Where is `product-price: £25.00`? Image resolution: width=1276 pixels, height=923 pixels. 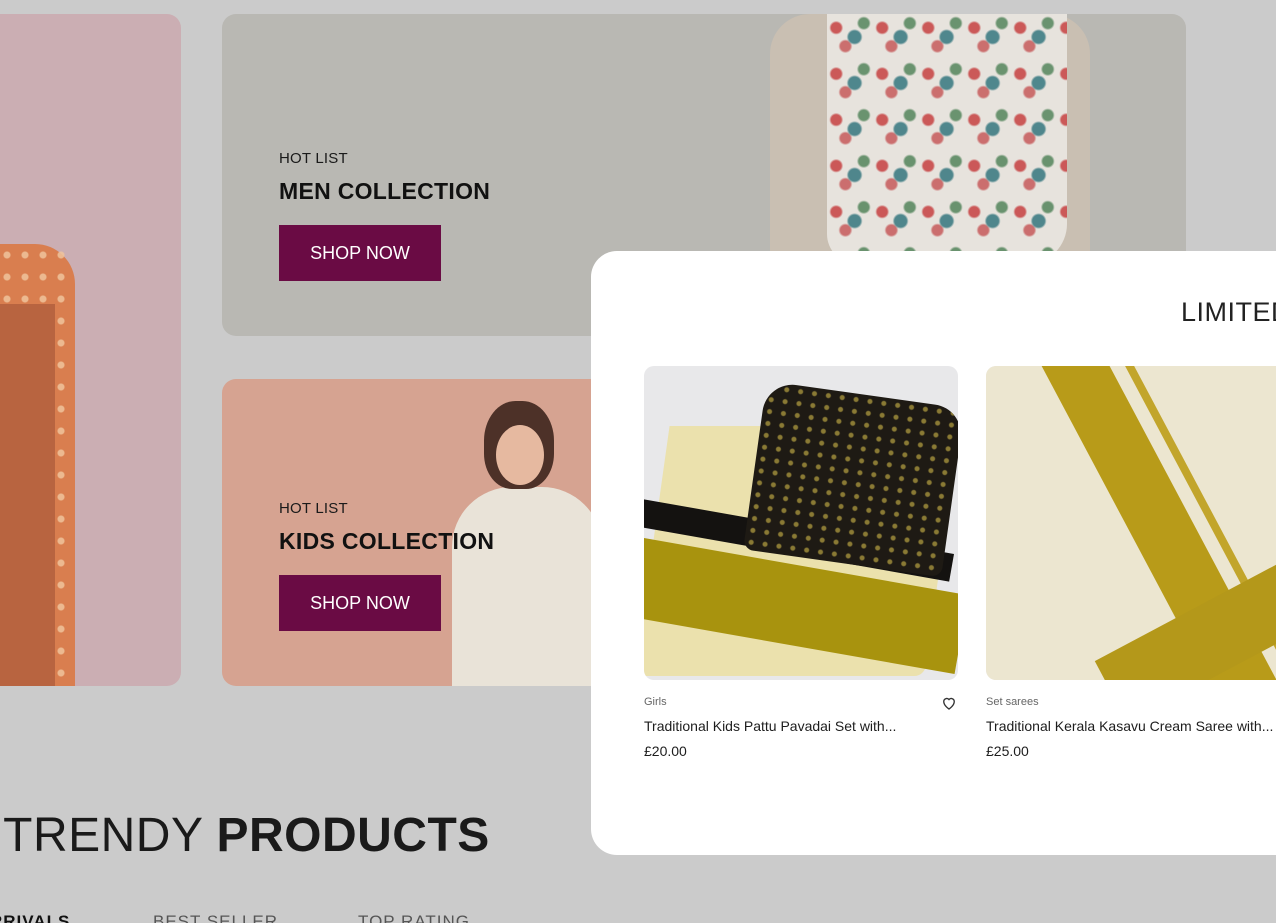
product-price: £25.00 is located at coordinates (1007, 751).